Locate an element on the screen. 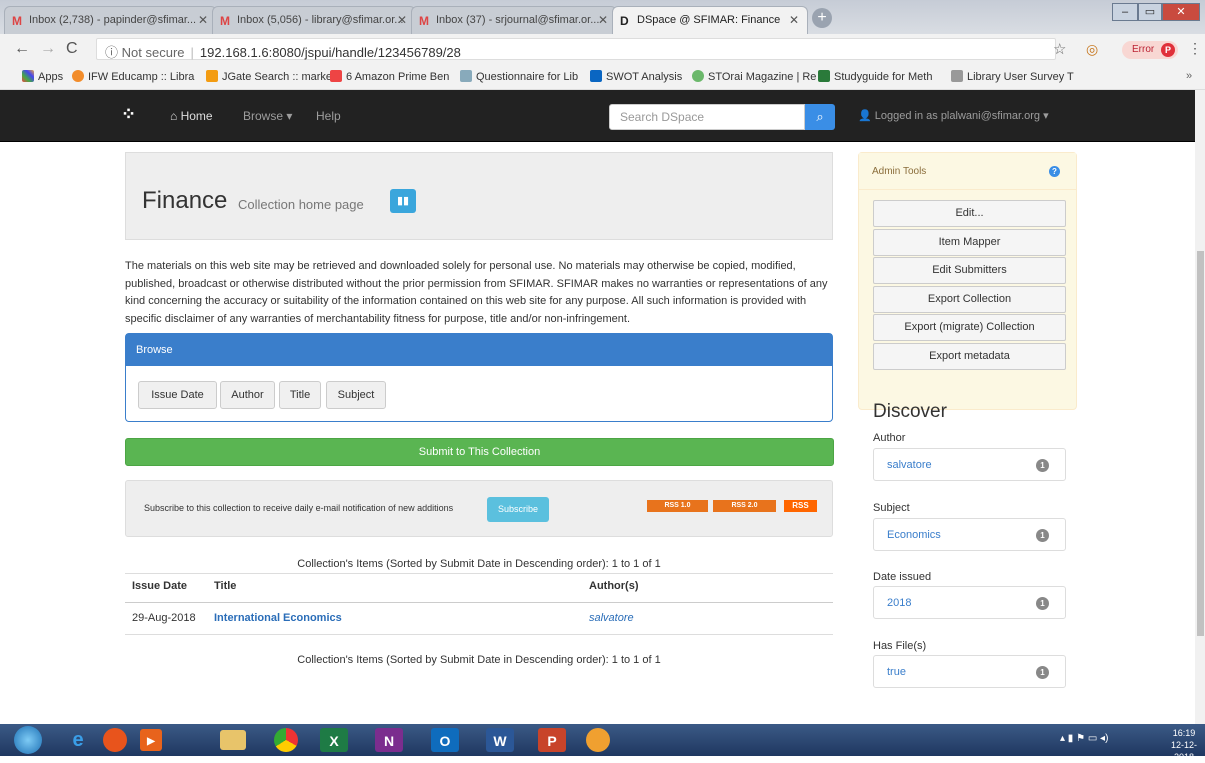  bookmark-jgate: JGate Search :: marke is located at coordinates (269, 76).